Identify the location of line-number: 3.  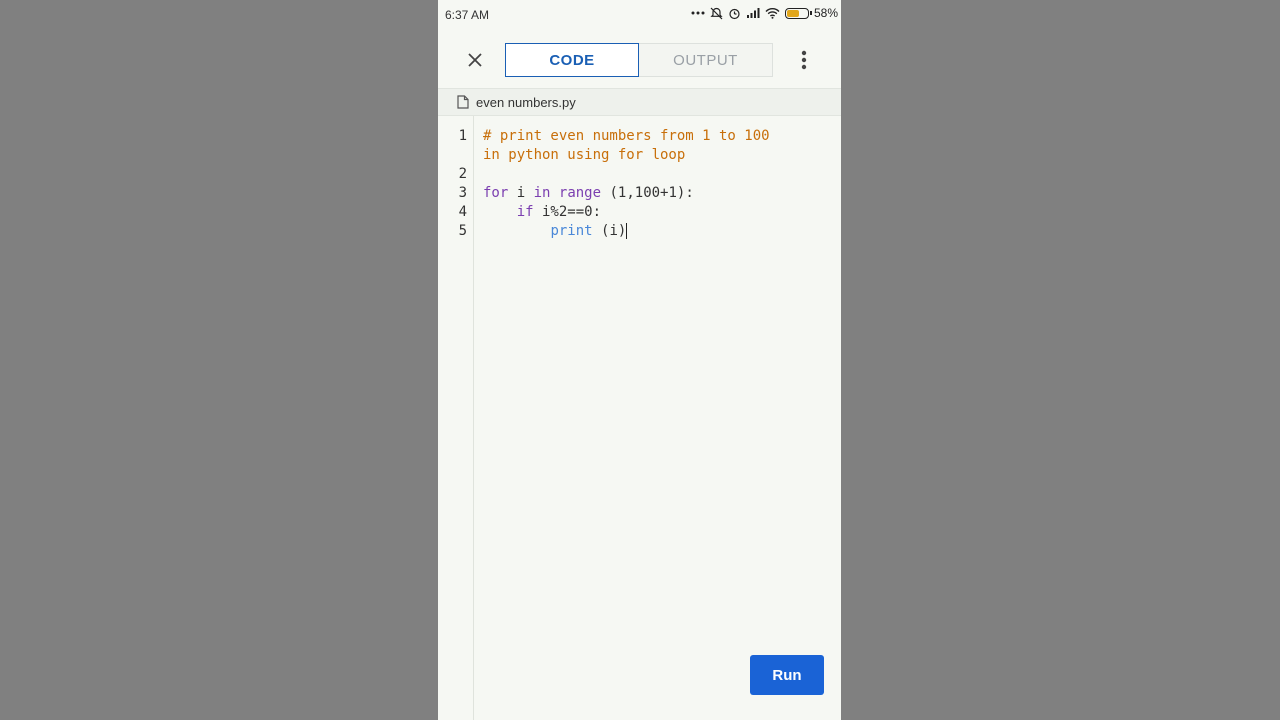
(462, 193).